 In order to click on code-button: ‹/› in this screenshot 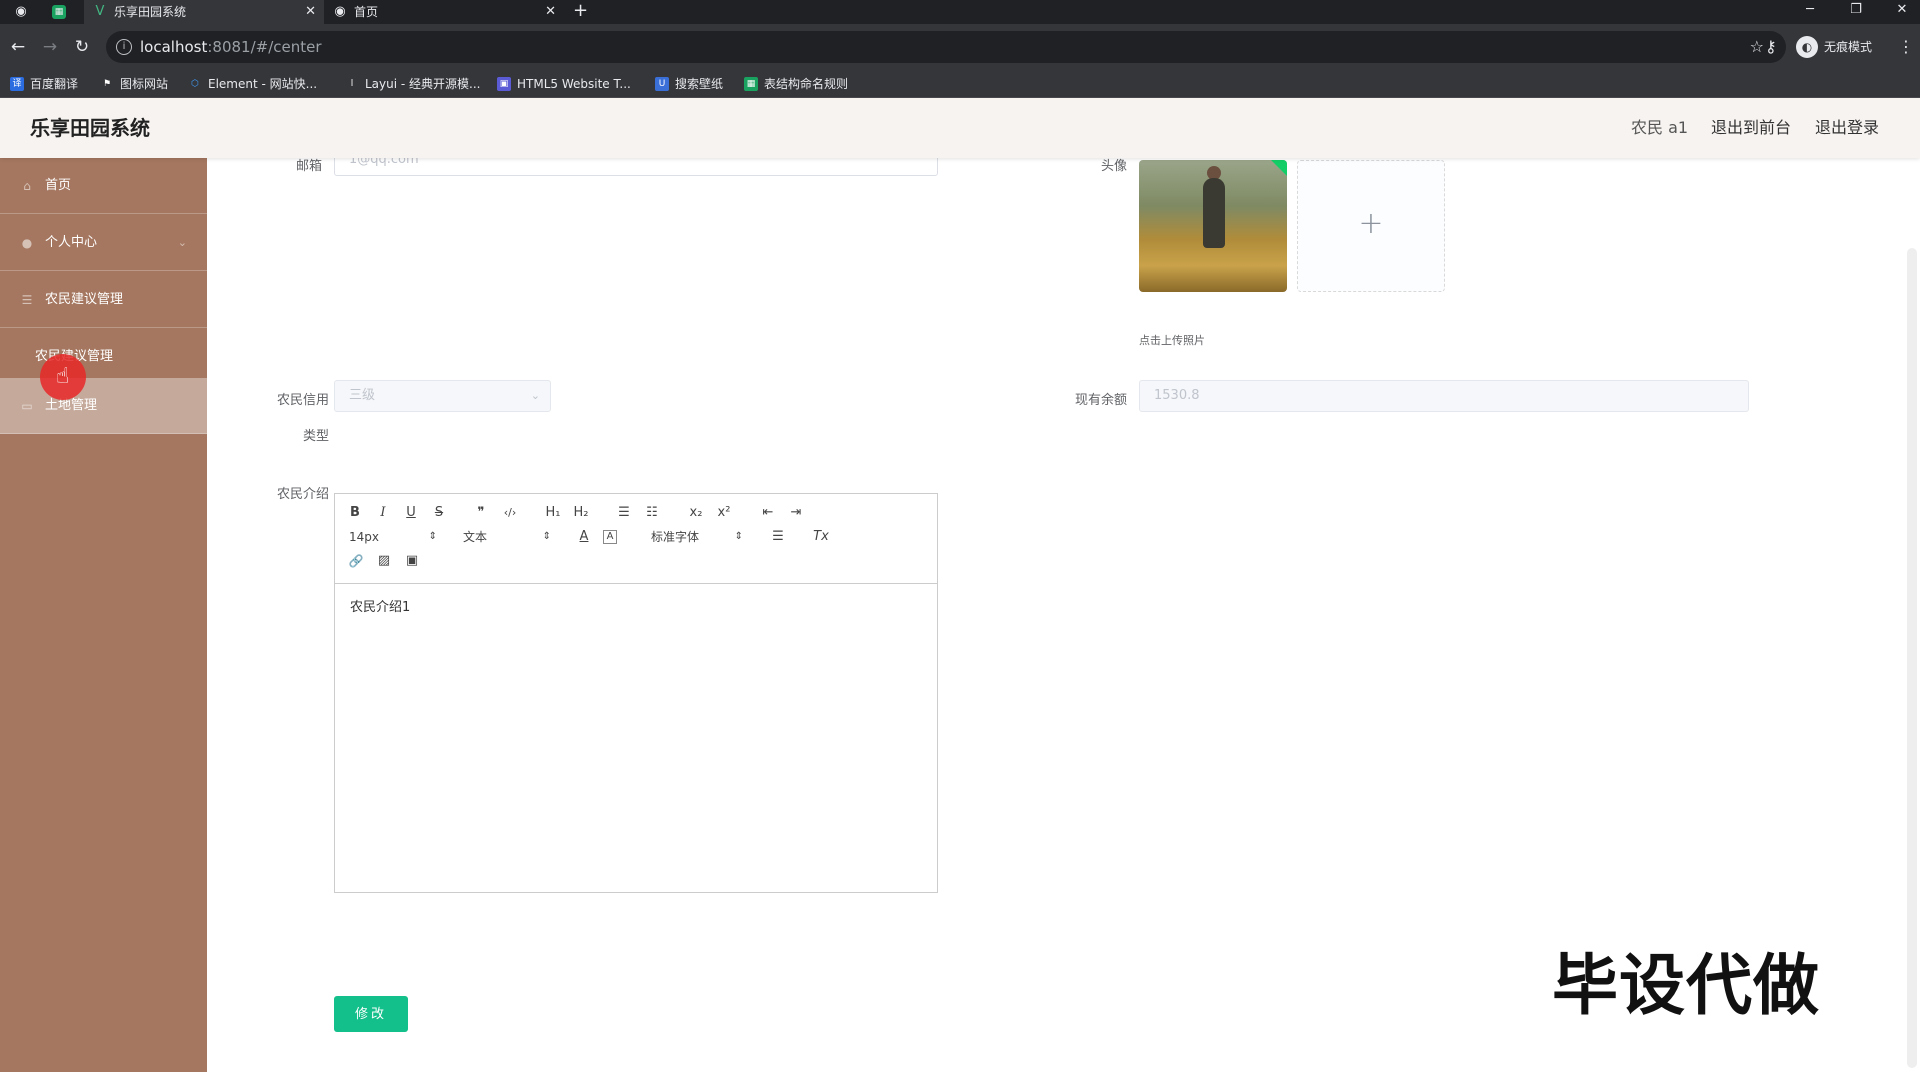, I will do `click(510, 513)`.